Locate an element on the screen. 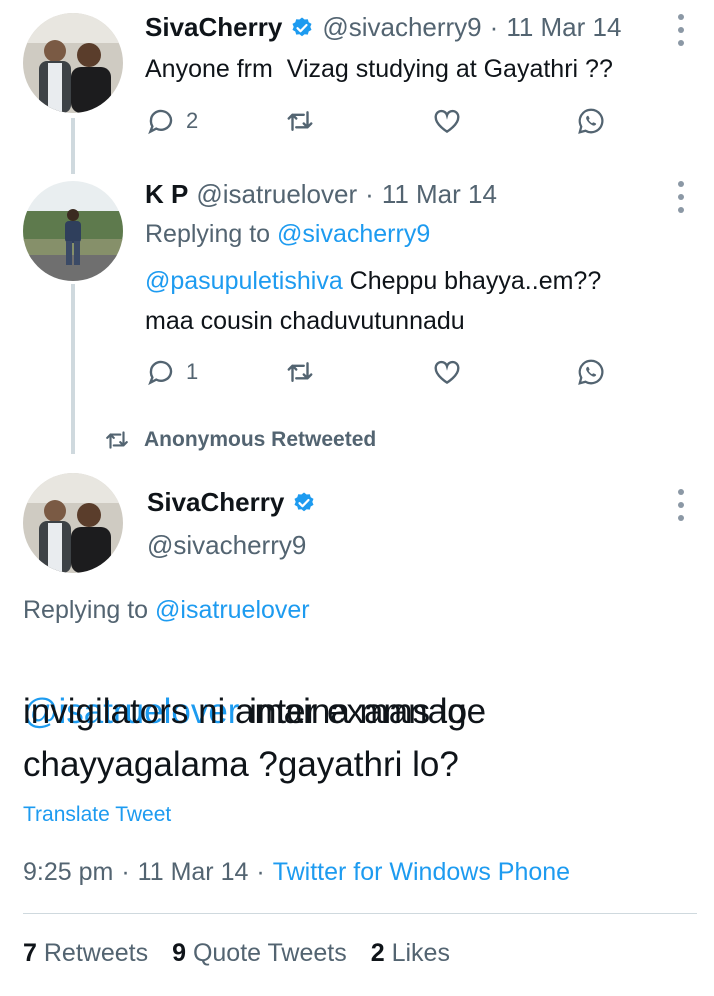  tweet2-date: 11 Mar 14 is located at coordinates (439, 194).